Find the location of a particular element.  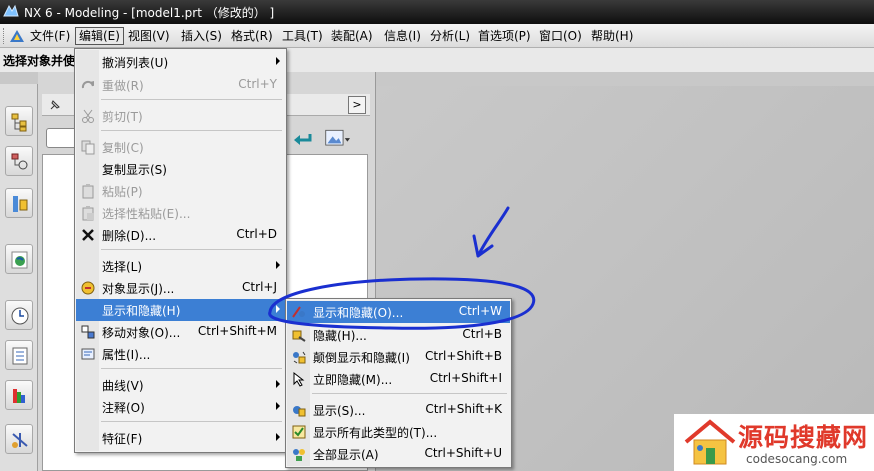

system-materials-tab is located at coordinates (19, 355).